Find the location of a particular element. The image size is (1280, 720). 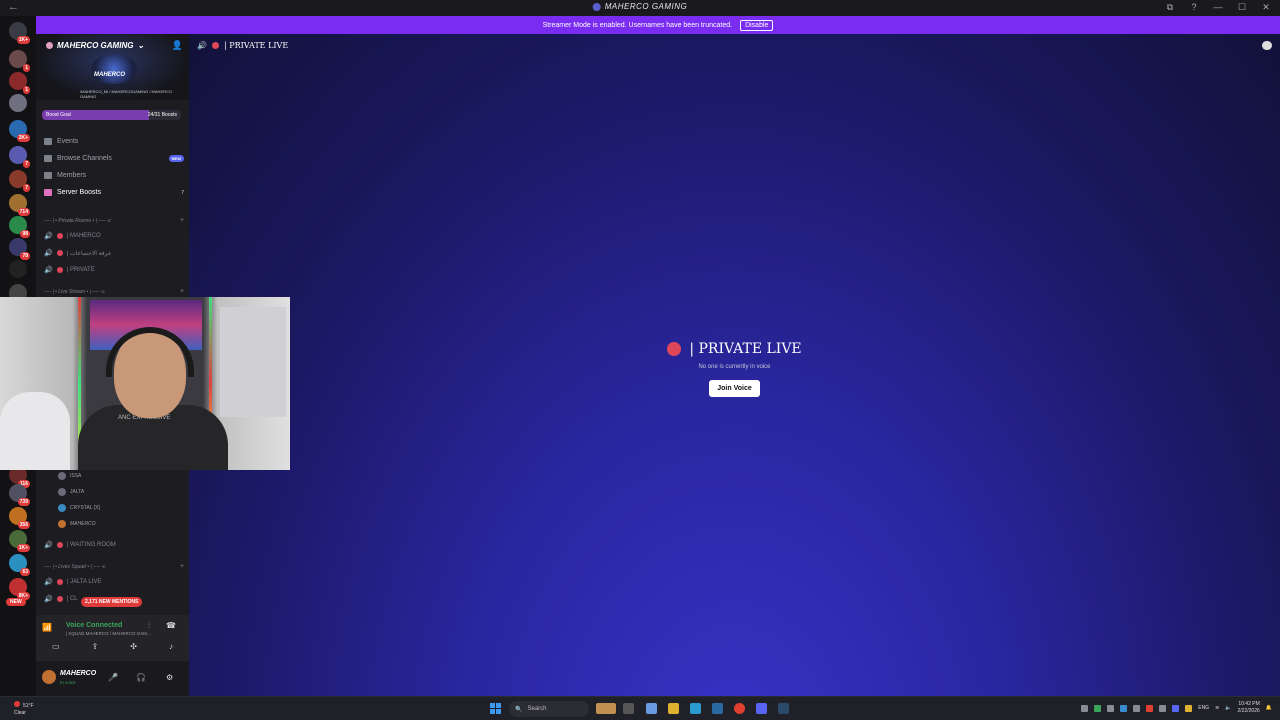

voice-channel-maherco: 🔊 | MAHERCO is located at coordinates (72, 236).